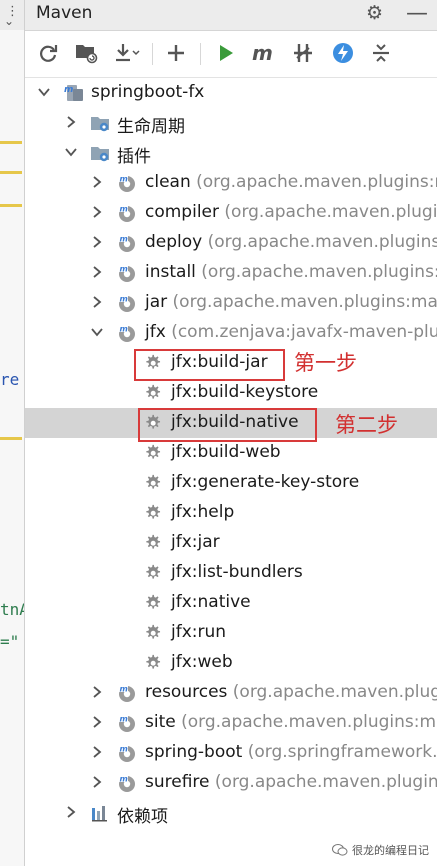 The height and width of the screenshot is (866, 437). What do you see at coordinates (231, 123) in the screenshot?
I see `tree-node-lifecycle: 生命周期` at bounding box center [231, 123].